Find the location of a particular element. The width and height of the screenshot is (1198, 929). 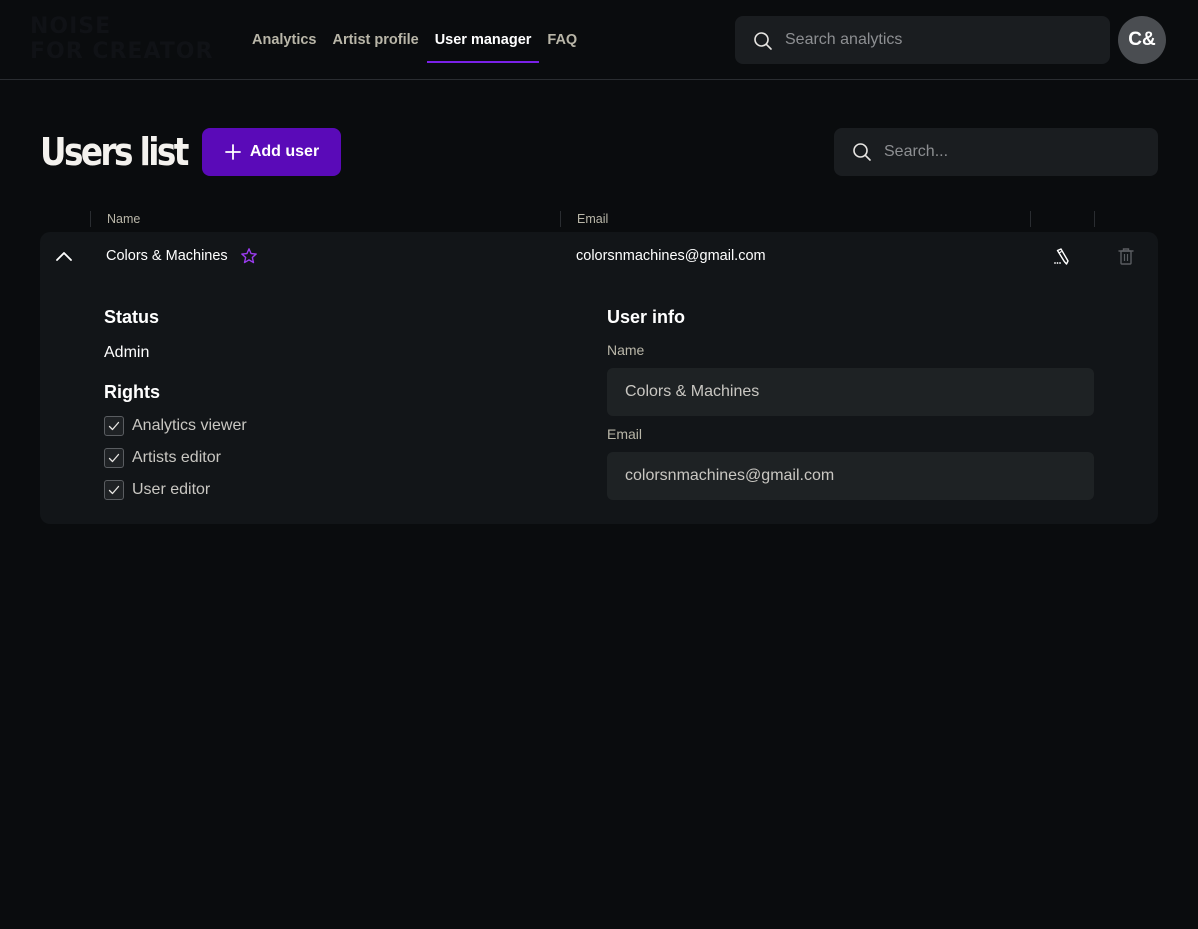

rights-title: Rights is located at coordinates (132, 392).